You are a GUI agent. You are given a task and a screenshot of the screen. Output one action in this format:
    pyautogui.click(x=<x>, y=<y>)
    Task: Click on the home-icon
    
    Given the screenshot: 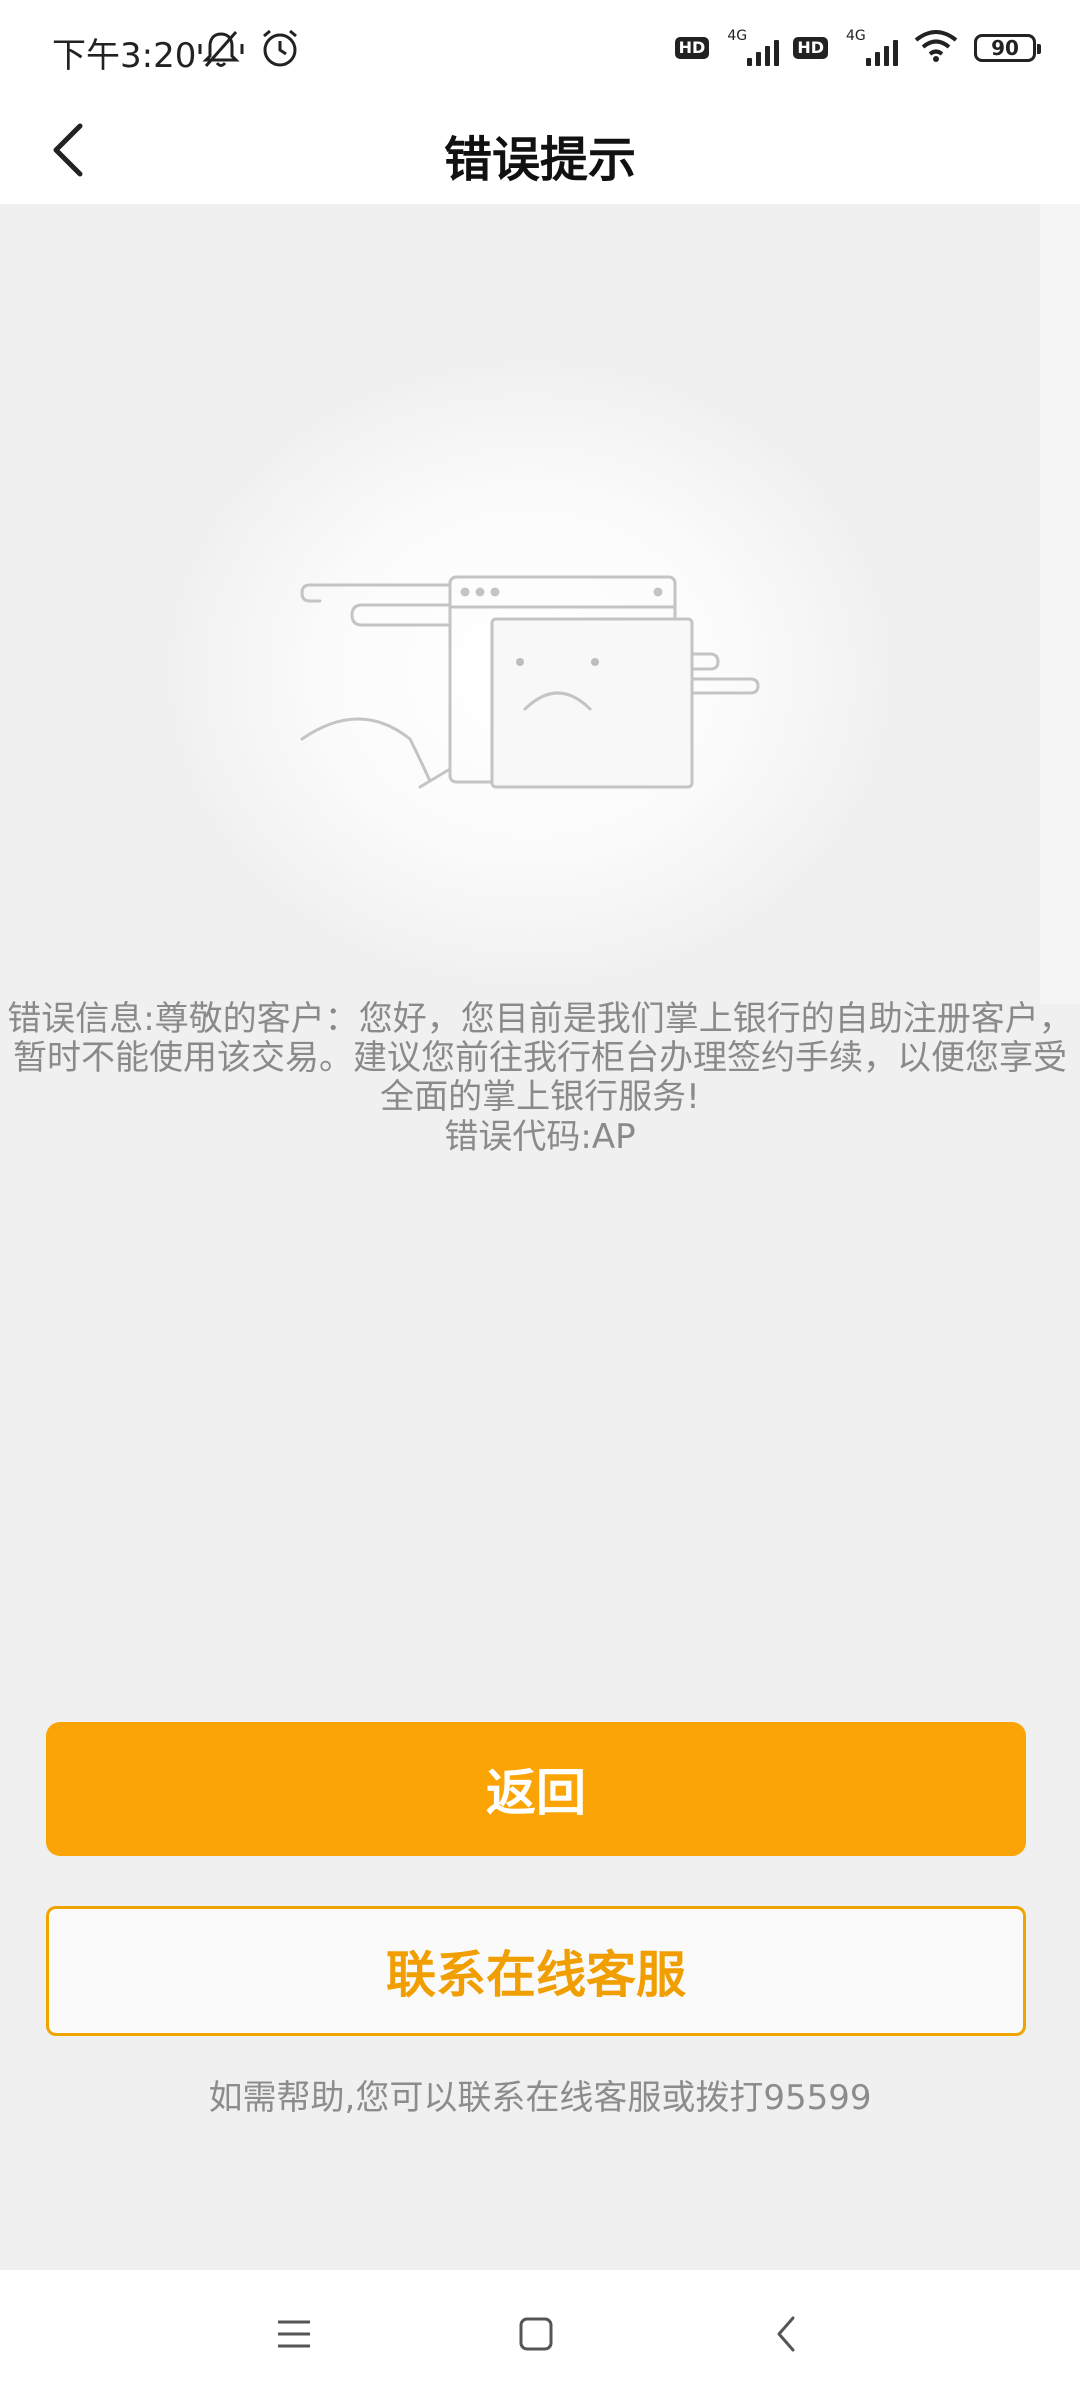 What is the action you would take?
    pyautogui.click(x=536, y=2336)
    